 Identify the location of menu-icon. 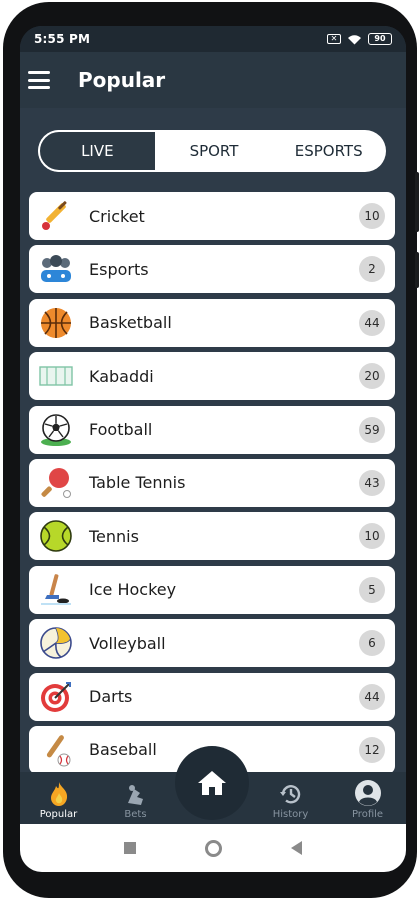
(39, 80).